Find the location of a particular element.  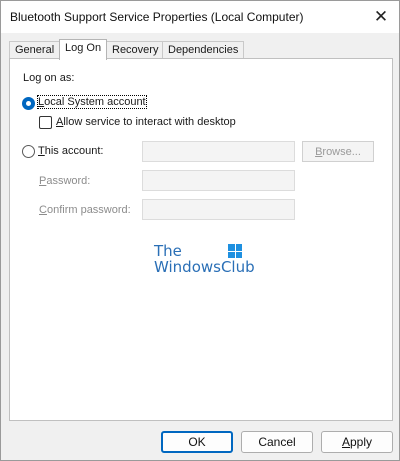

password-field is located at coordinates (218, 180).